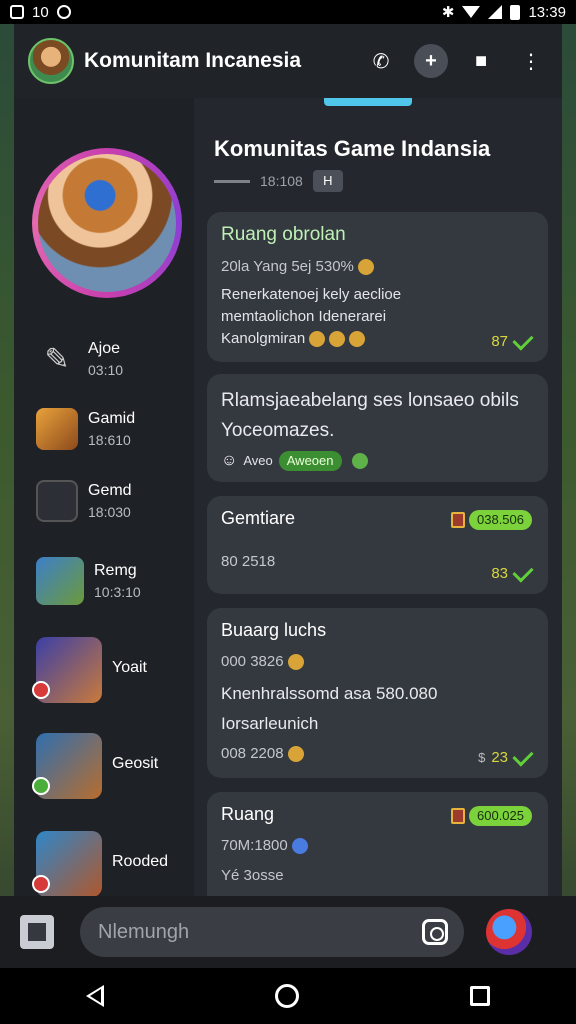  What do you see at coordinates (37, 932) in the screenshot?
I see `attach-icon` at bounding box center [37, 932].